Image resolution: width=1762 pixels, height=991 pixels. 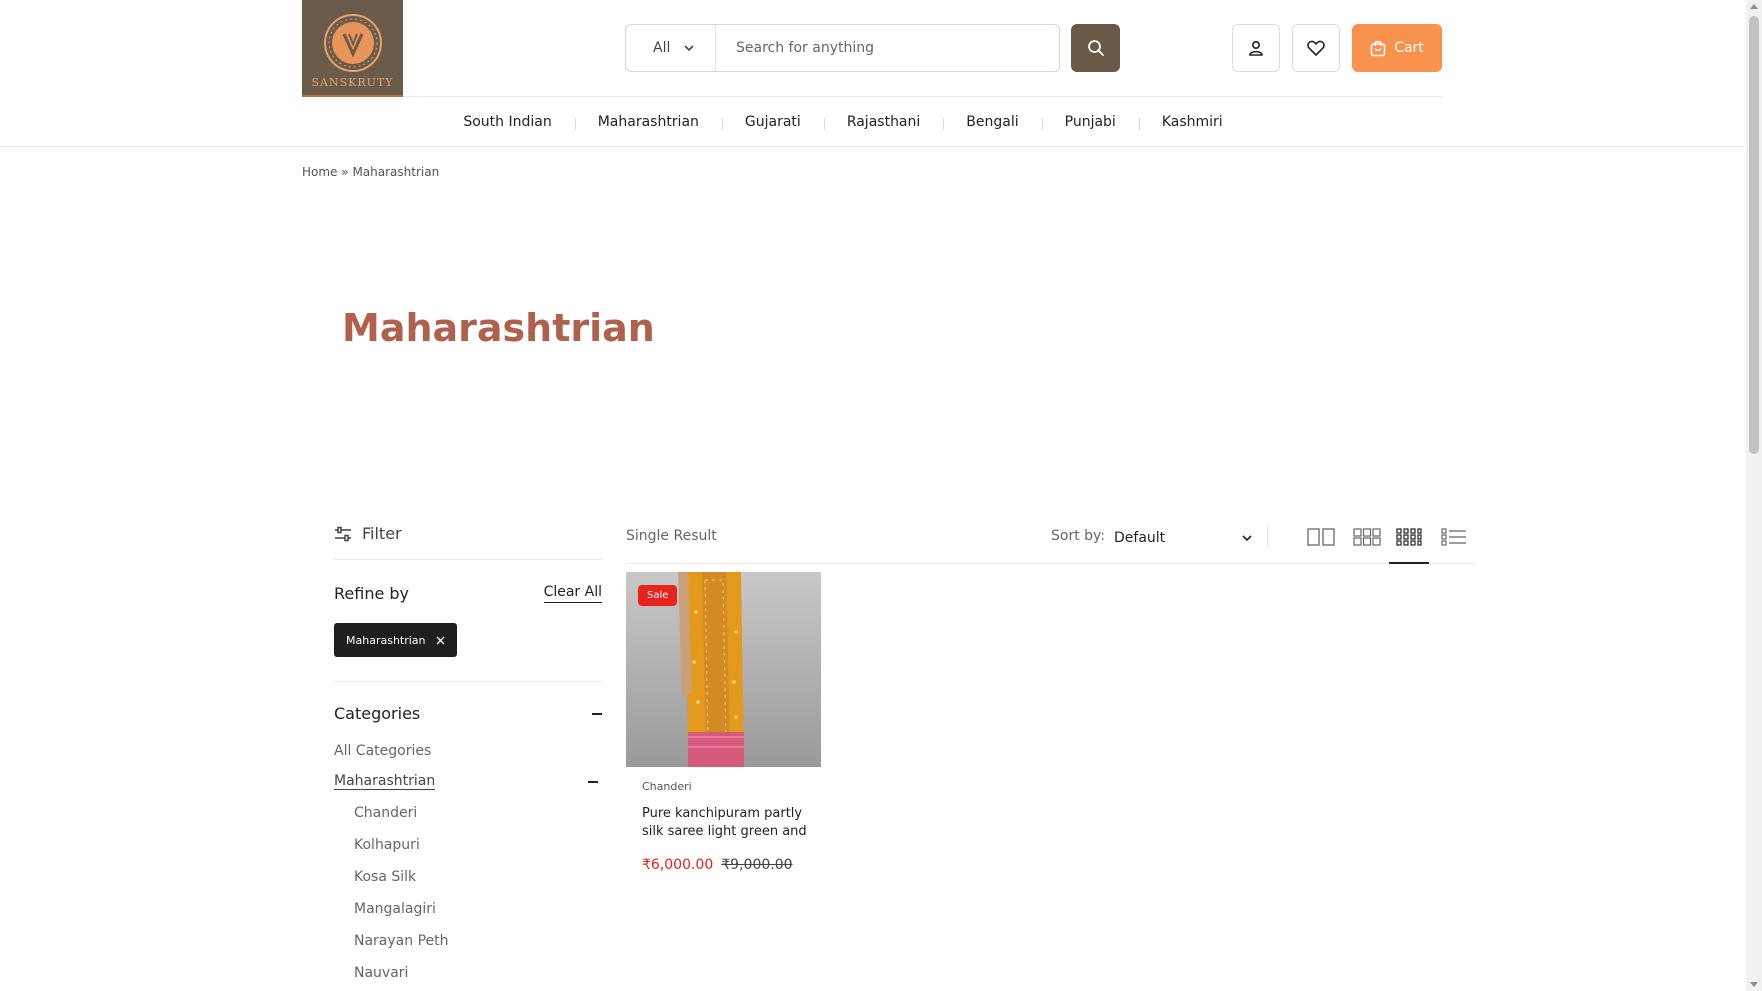 I want to click on breadcrumb-current: Maharashtrian, so click(x=396, y=172).